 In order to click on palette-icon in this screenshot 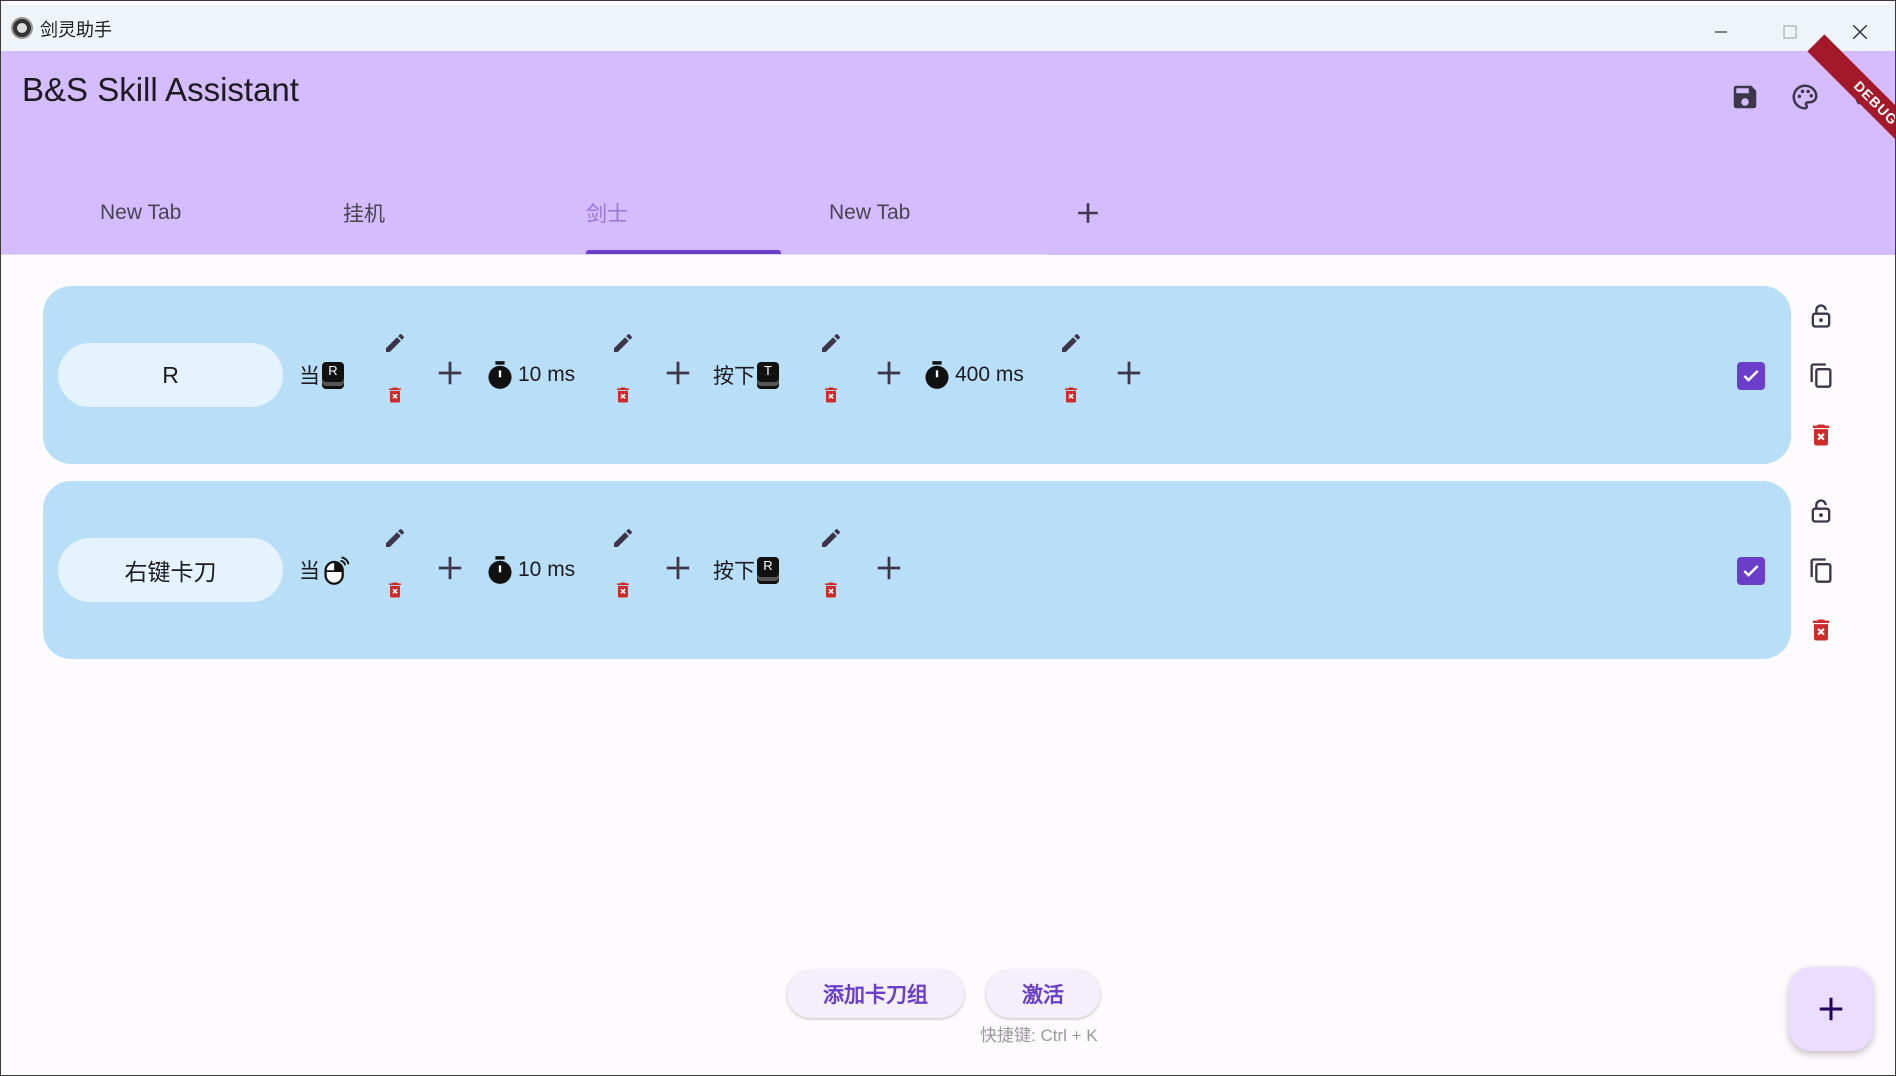, I will do `click(1805, 97)`.